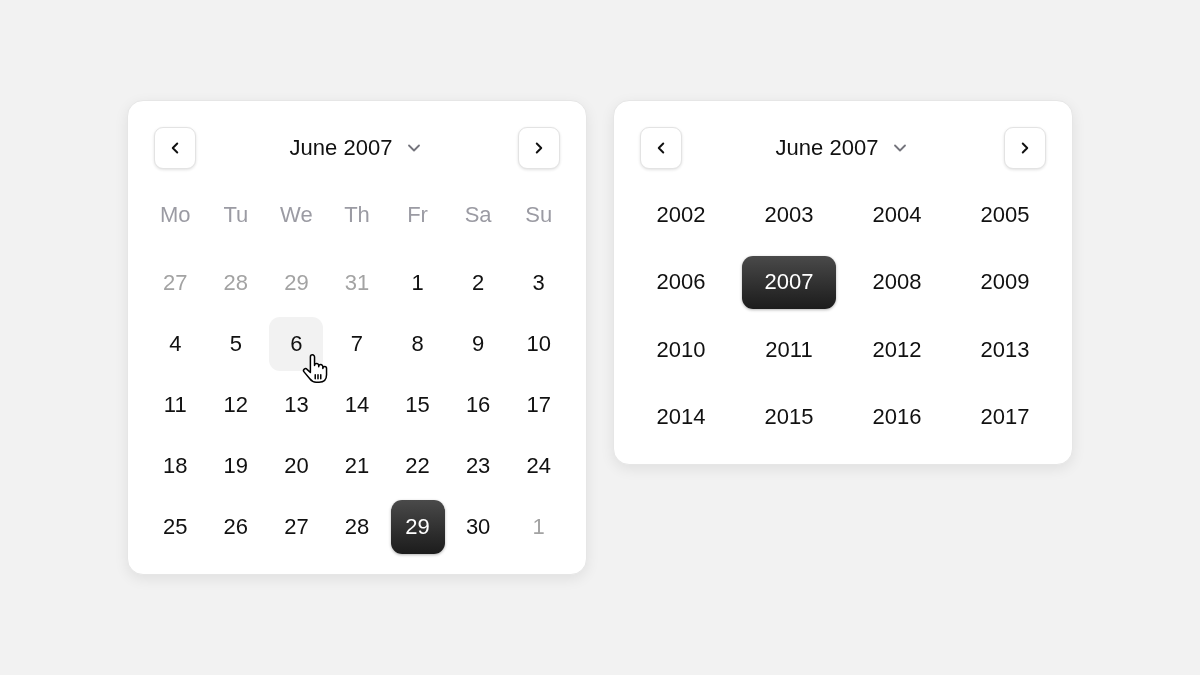 The image size is (1200, 675). Describe the element at coordinates (357, 405) in the screenshot. I see `day-cell: 14` at that location.